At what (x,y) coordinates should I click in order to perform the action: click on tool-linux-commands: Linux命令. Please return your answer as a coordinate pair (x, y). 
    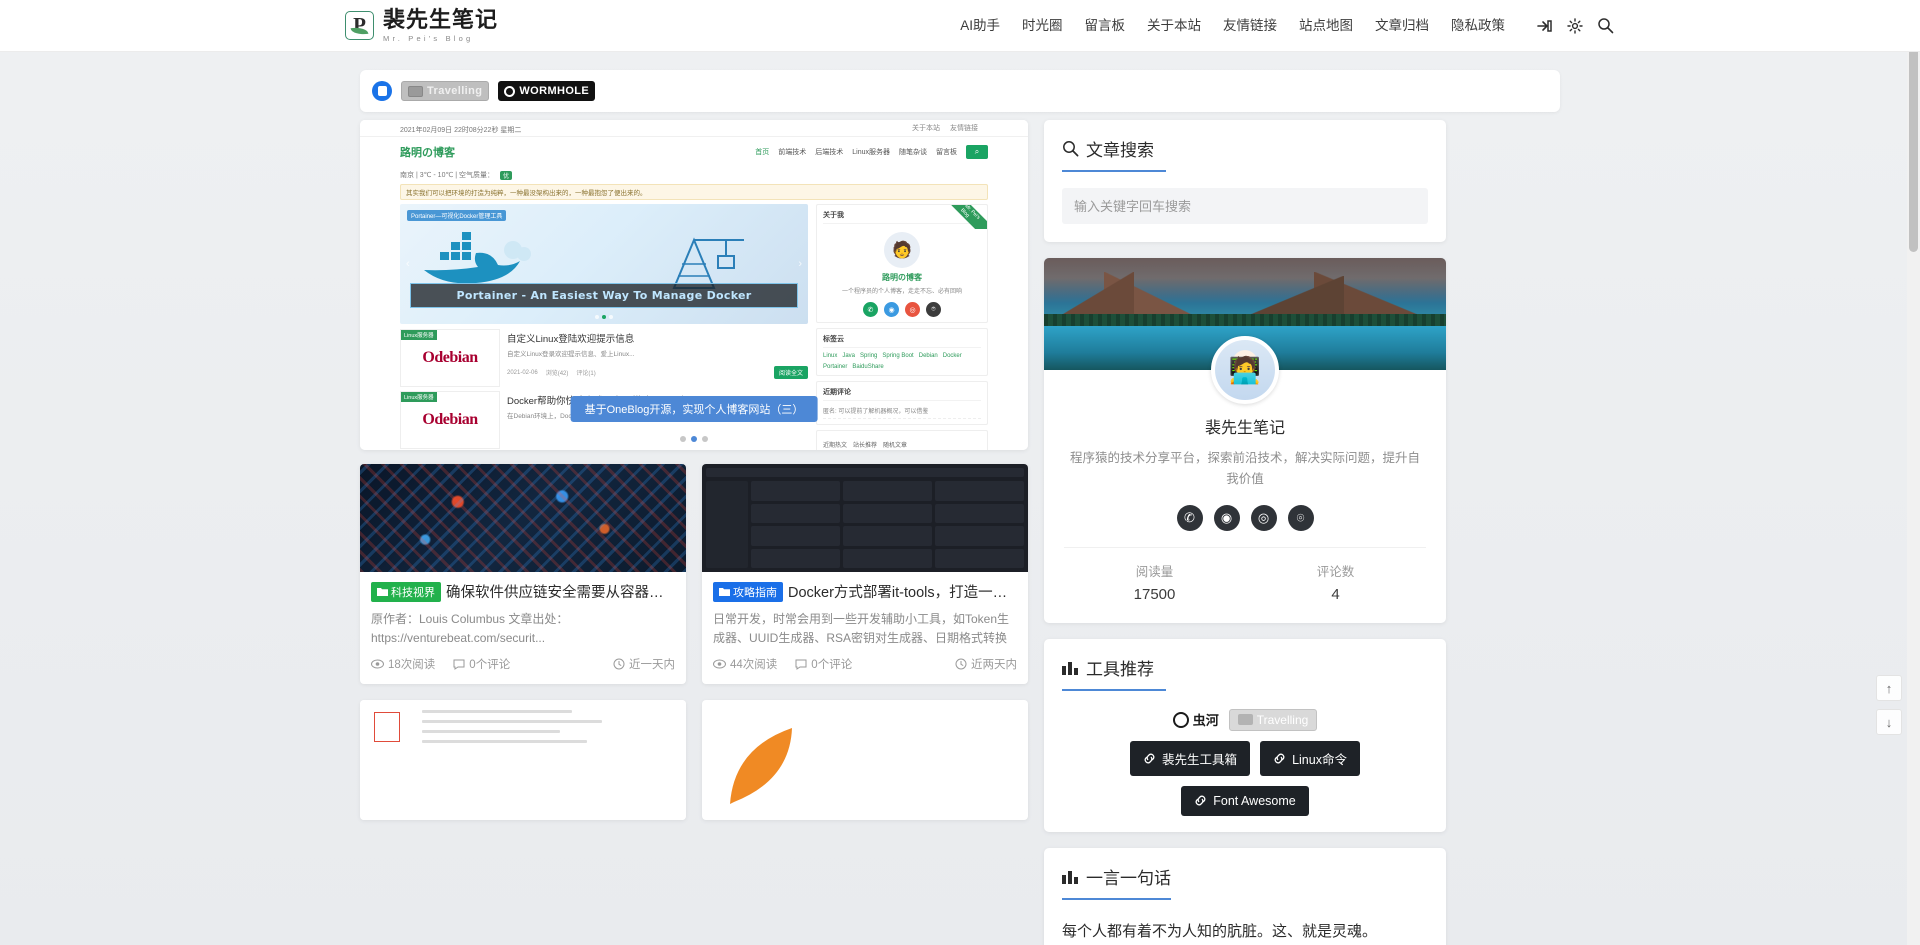
    Looking at the image, I should click on (1310, 758).